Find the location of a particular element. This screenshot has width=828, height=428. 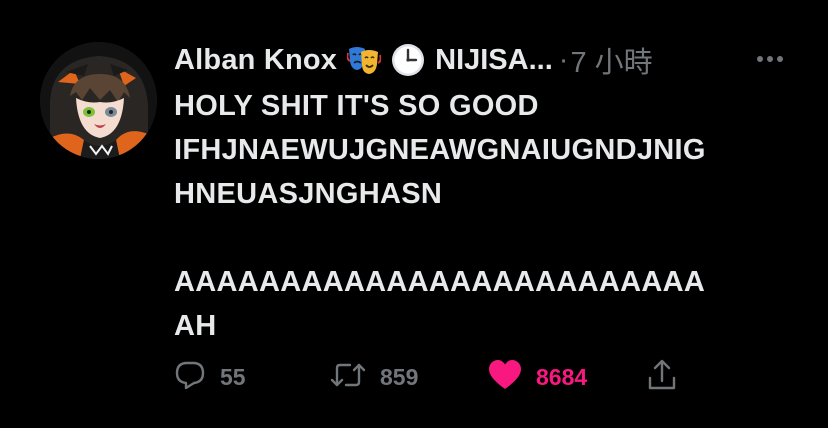

retweet-button: 859 is located at coordinates (374, 377).